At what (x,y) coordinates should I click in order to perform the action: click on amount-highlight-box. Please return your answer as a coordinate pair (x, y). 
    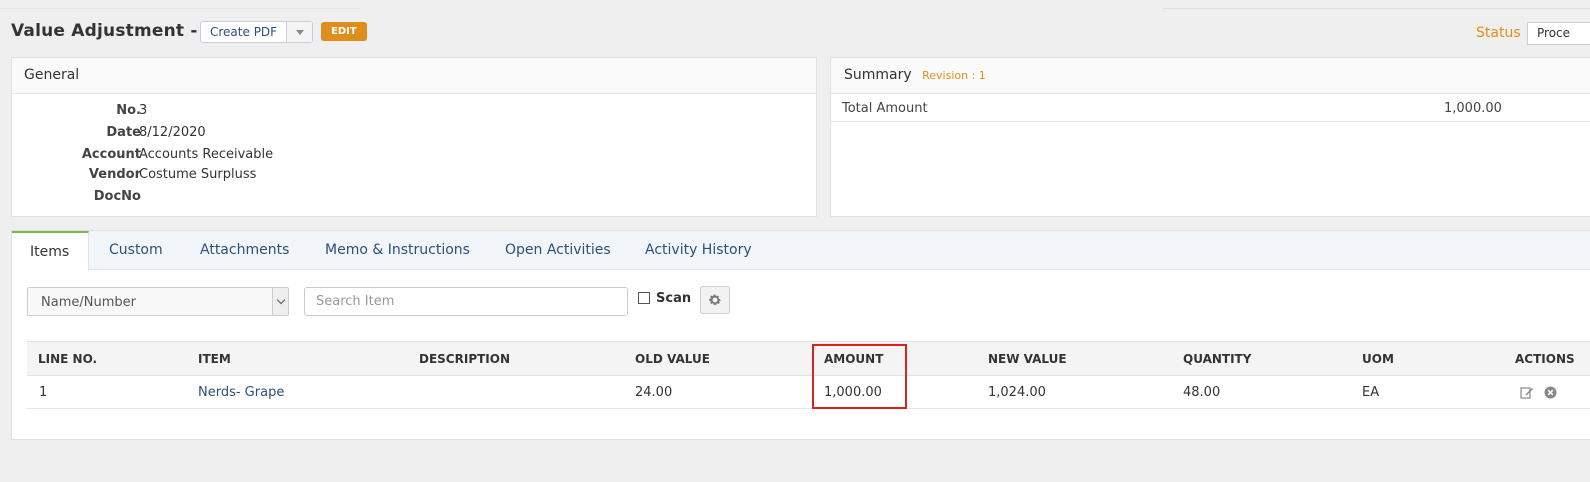
    Looking at the image, I should click on (859, 376).